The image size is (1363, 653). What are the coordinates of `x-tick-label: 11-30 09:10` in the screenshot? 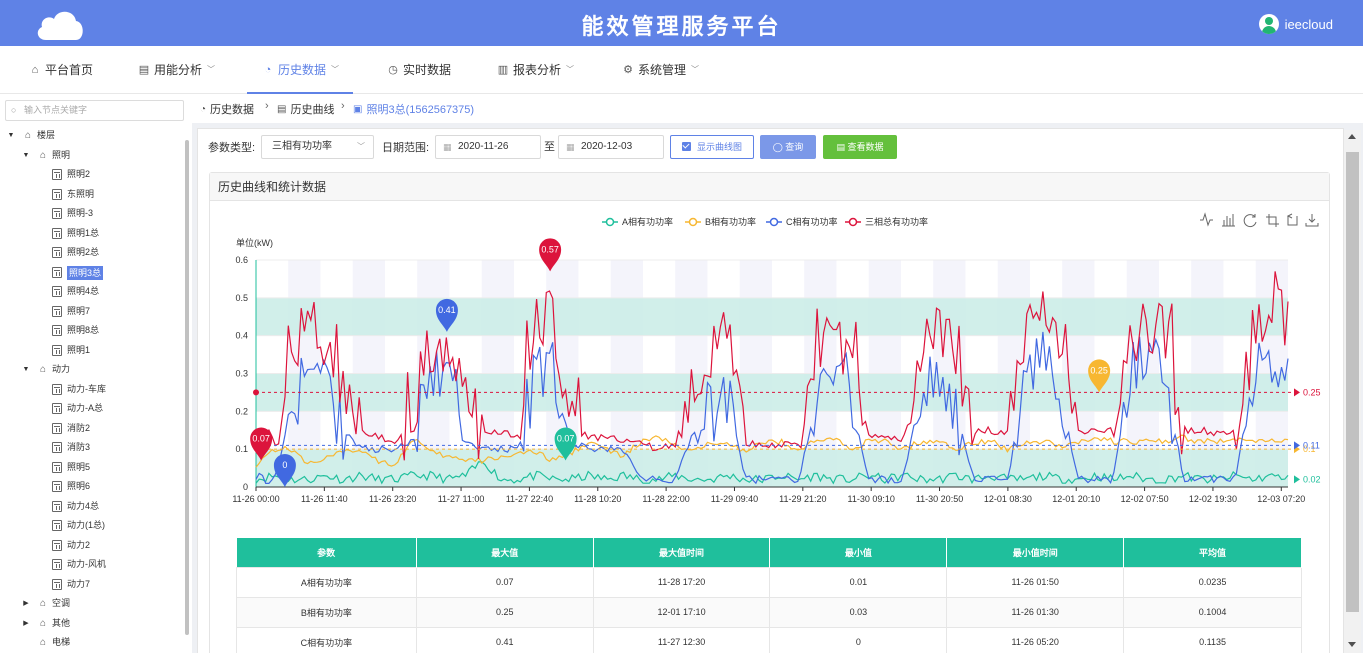 It's located at (870, 499).